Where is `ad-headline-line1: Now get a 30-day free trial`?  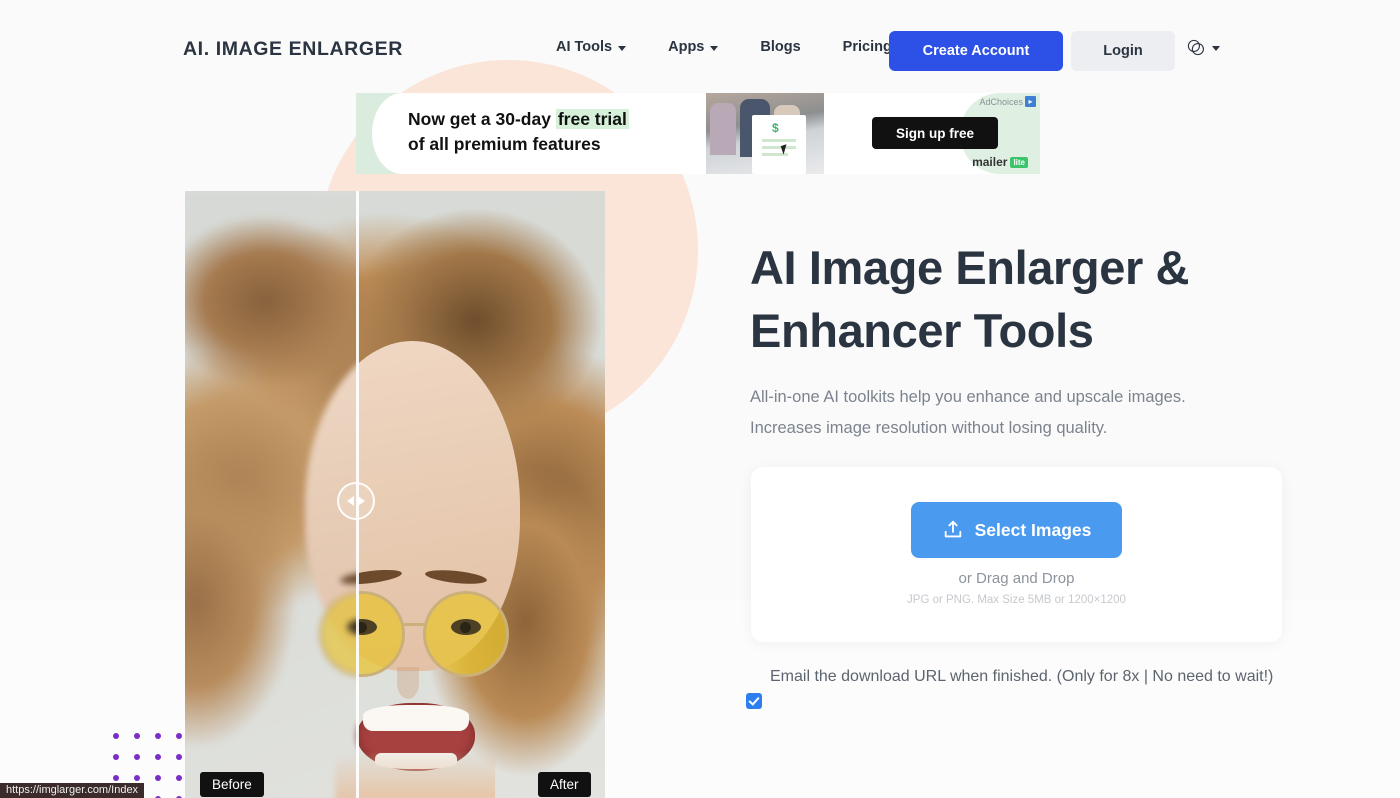 ad-headline-line1: Now get a 30-day free trial is located at coordinates (518, 119).